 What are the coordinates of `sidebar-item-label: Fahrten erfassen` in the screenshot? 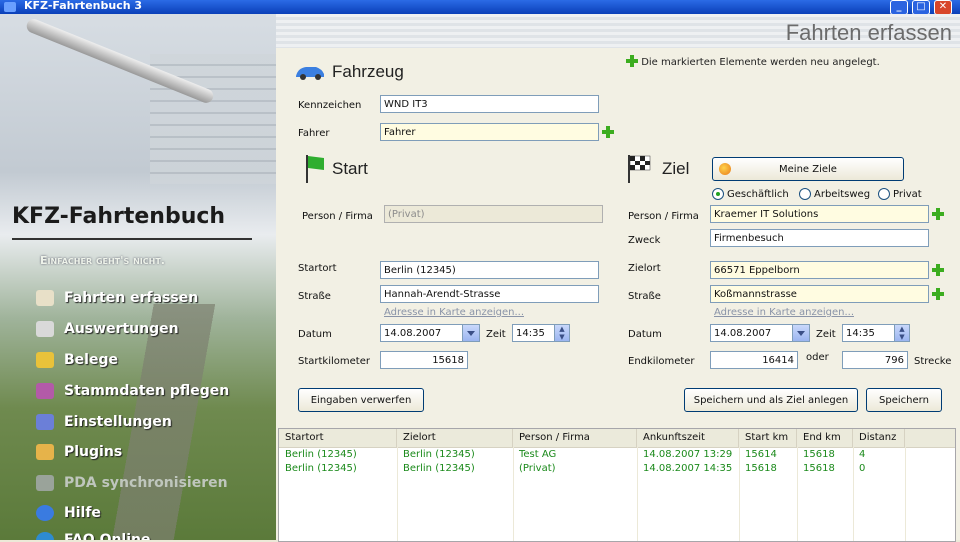 It's located at (131, 298).